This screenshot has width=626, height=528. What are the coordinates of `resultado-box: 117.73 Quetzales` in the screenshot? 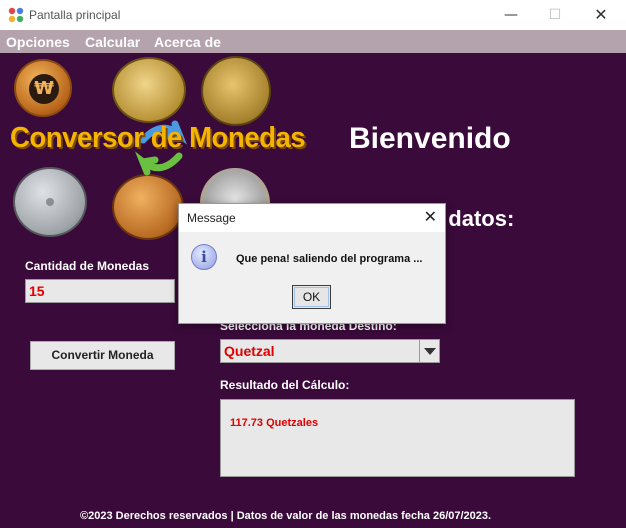 It's located at (397, 438).